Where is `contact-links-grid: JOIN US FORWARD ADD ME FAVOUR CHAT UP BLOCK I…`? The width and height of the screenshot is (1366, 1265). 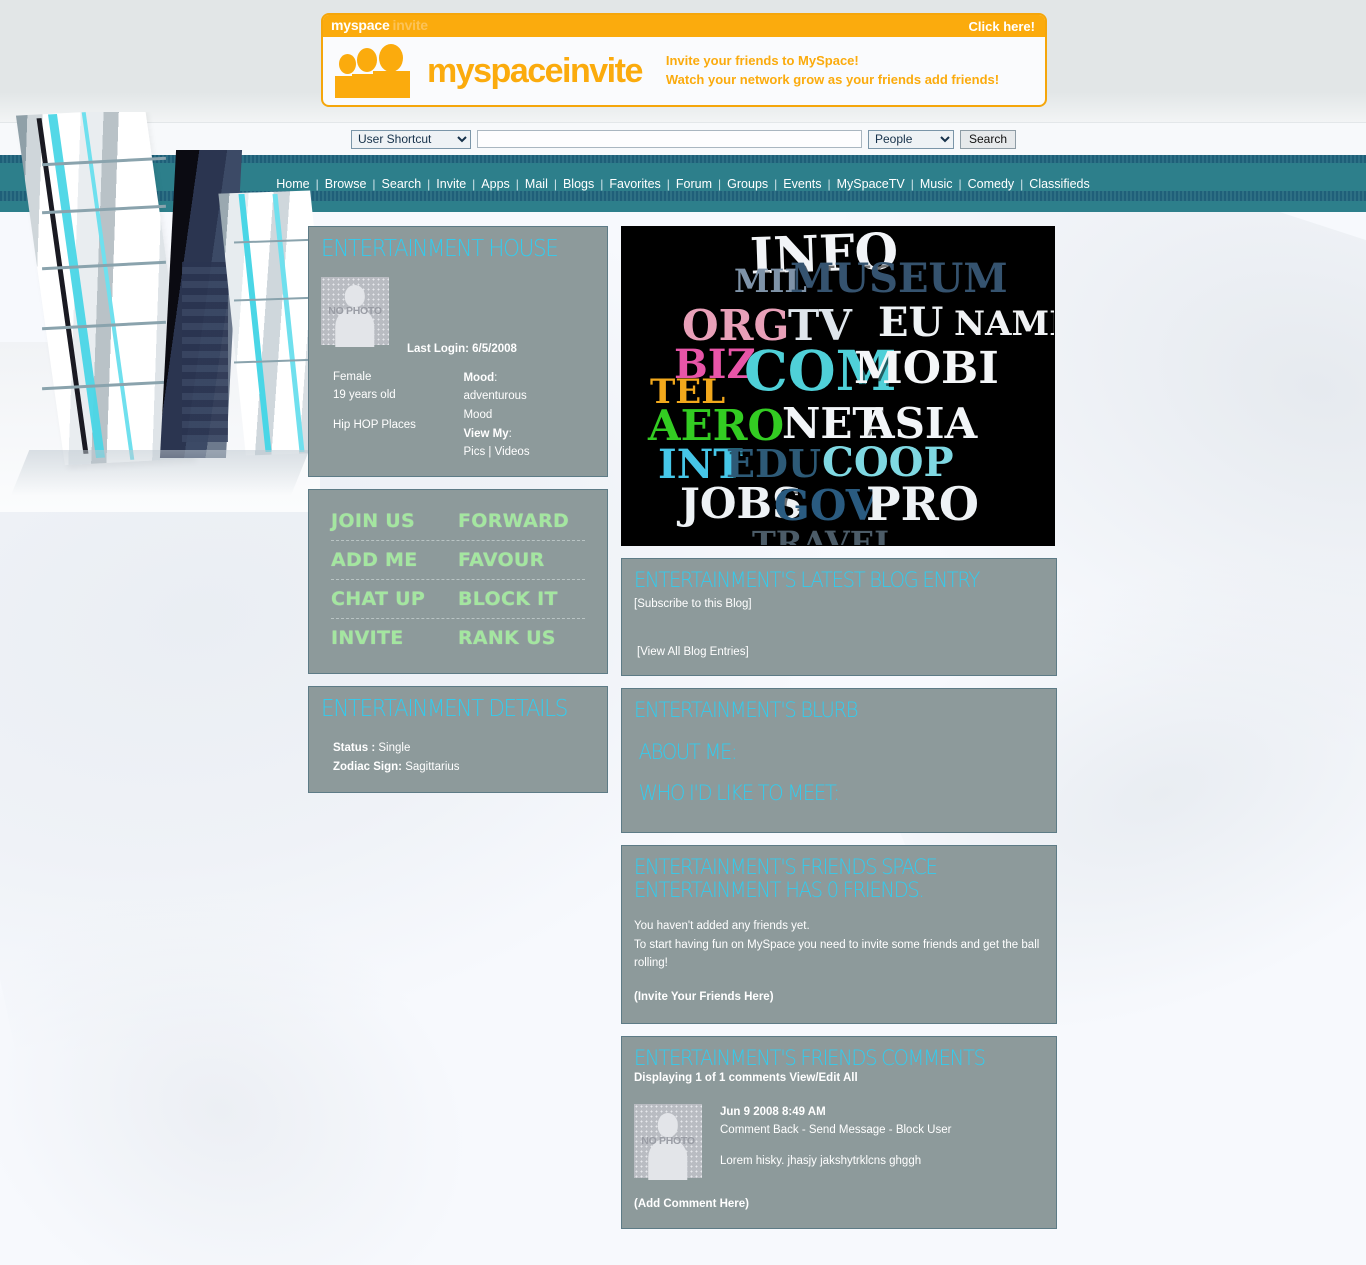
contact-links-grid: JOIN US FORWARD ADD ME FAVOUR CHAT UP BLOCK I… is located at coordinates (458, 581).